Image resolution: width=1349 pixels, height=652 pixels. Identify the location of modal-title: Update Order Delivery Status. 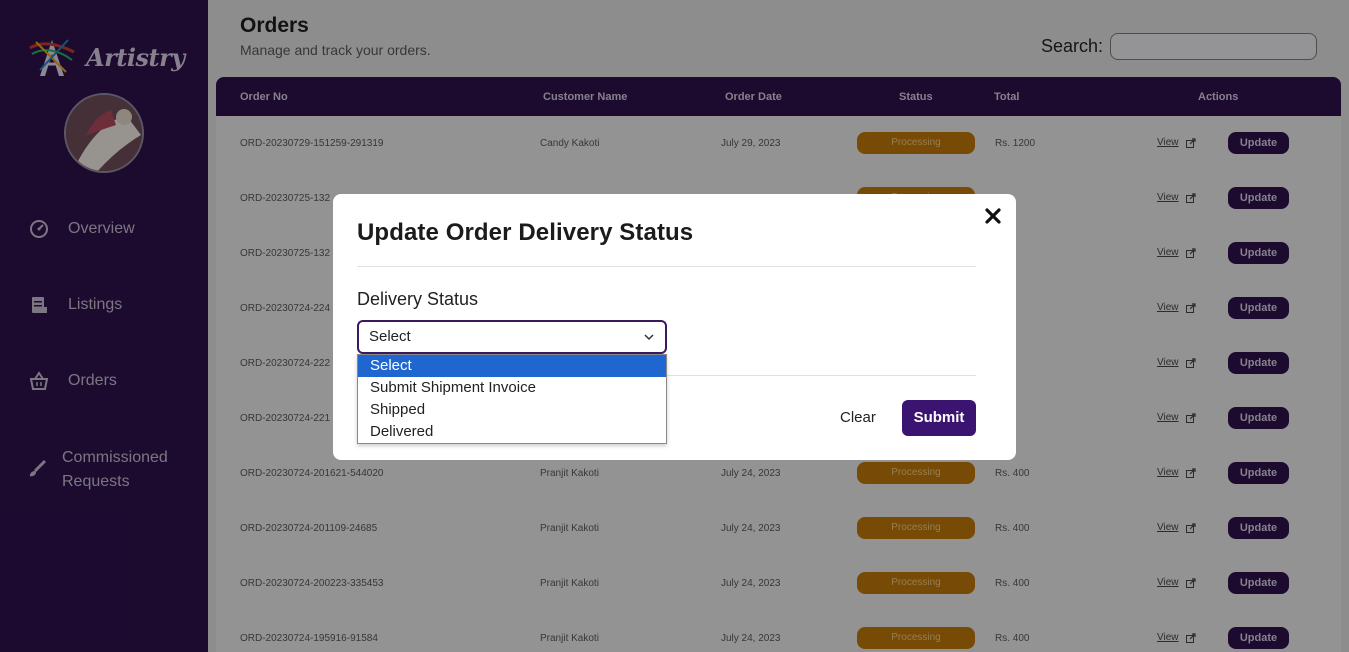
(525, 232).